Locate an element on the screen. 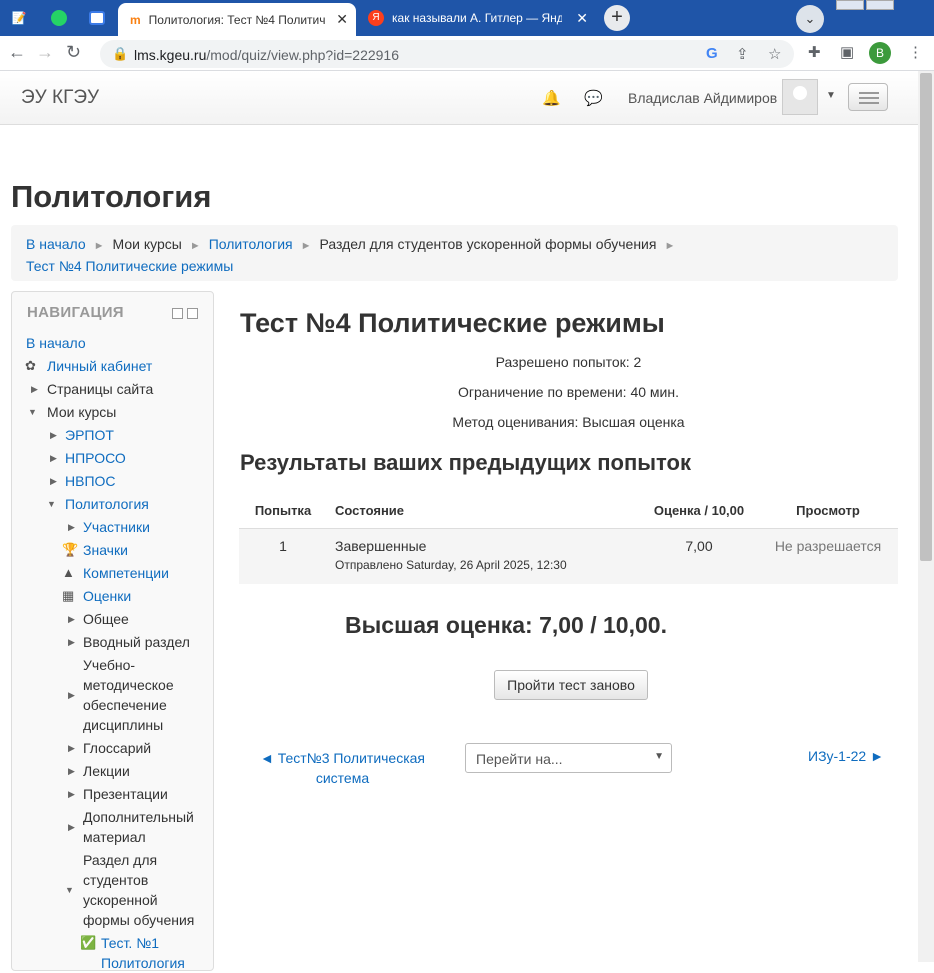  lock-icon: 🔒 is located at coordinates (120, 53).